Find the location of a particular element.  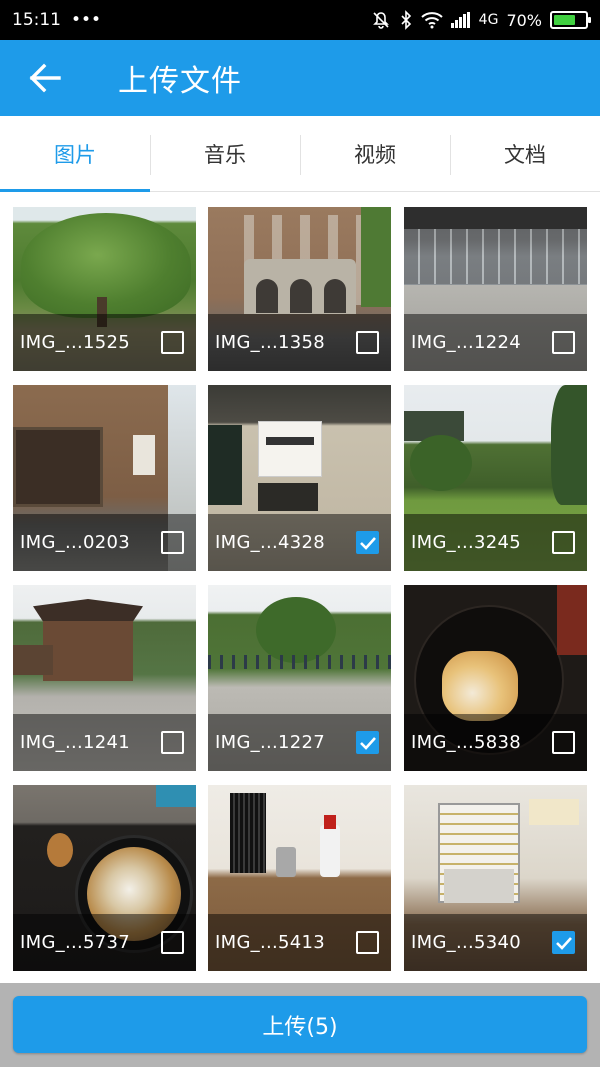

photo-caption: IMG_...4328 is located at coordinates (299, 542).